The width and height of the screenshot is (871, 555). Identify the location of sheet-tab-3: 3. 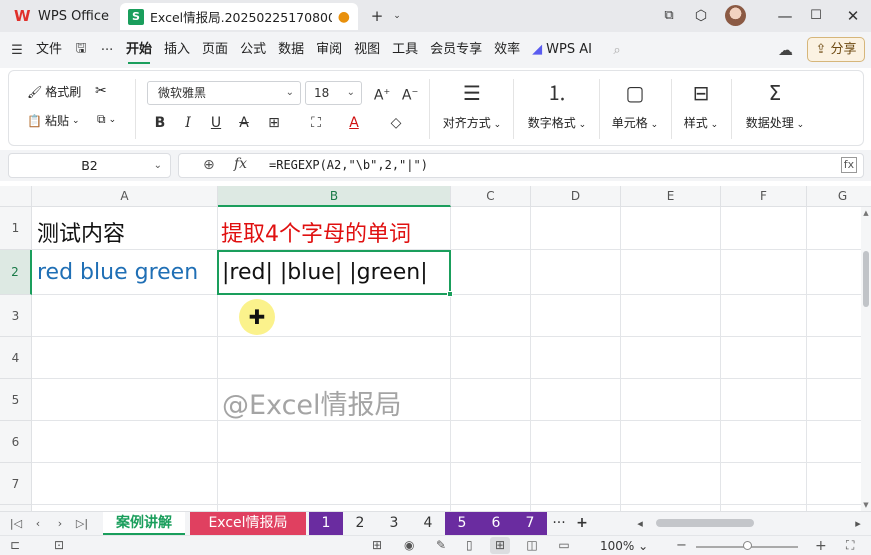
(394, 523).